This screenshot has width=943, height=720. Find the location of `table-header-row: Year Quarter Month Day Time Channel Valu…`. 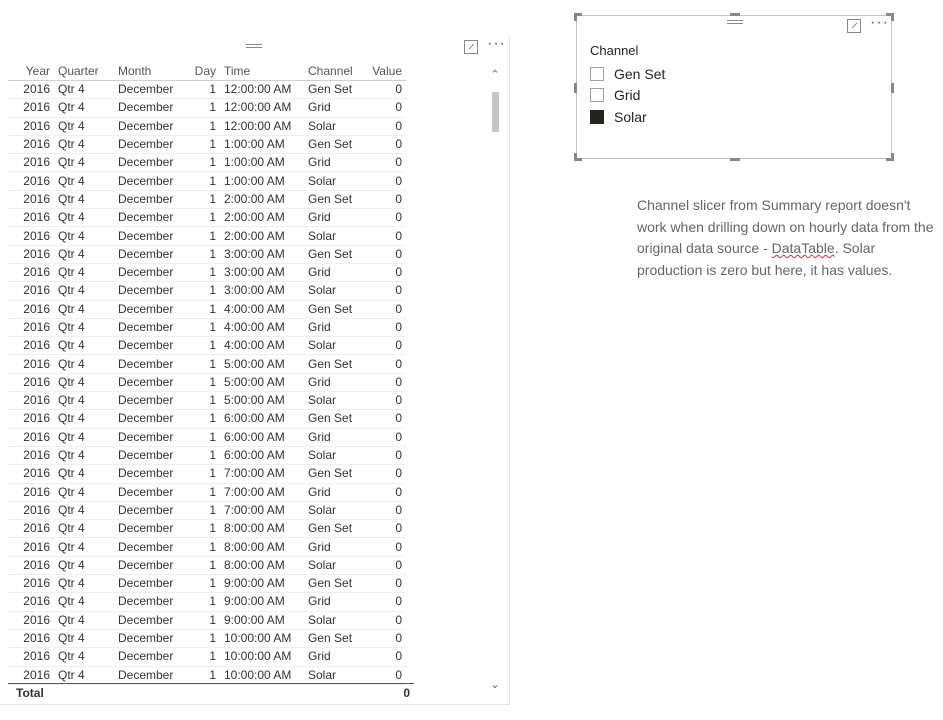

table-header-row: Year Quarter Month Day Time Channel Valu… is located at coordinates (207, 71).